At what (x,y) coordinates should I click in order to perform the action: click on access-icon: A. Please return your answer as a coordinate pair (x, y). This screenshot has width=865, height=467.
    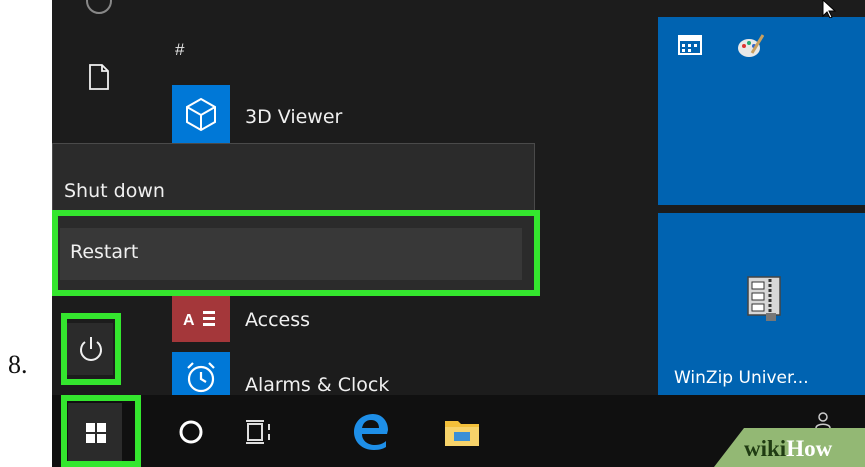
    Looking at the image, I should click on (199, 320).